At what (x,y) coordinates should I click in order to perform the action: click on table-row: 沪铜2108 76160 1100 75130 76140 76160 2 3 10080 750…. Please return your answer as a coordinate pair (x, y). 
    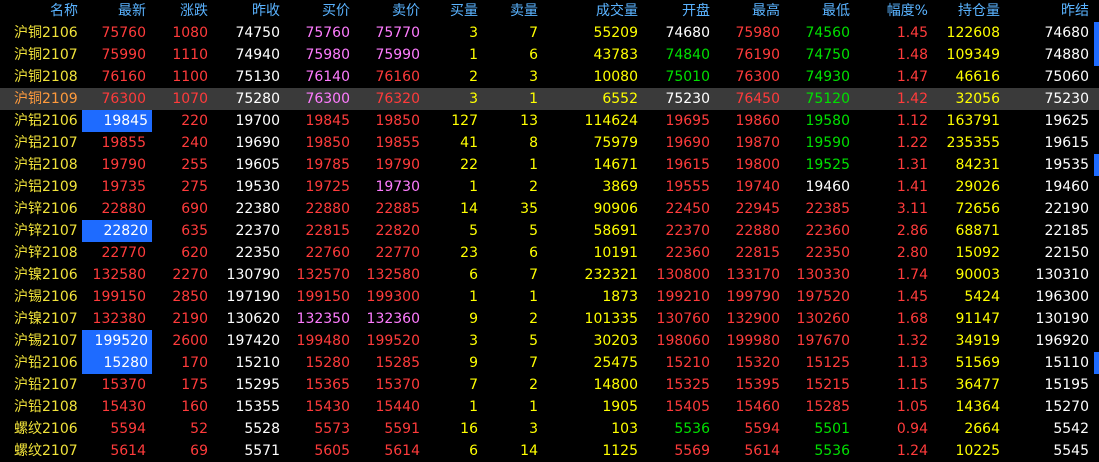
    Looking at the image, I should click on (549, 77).